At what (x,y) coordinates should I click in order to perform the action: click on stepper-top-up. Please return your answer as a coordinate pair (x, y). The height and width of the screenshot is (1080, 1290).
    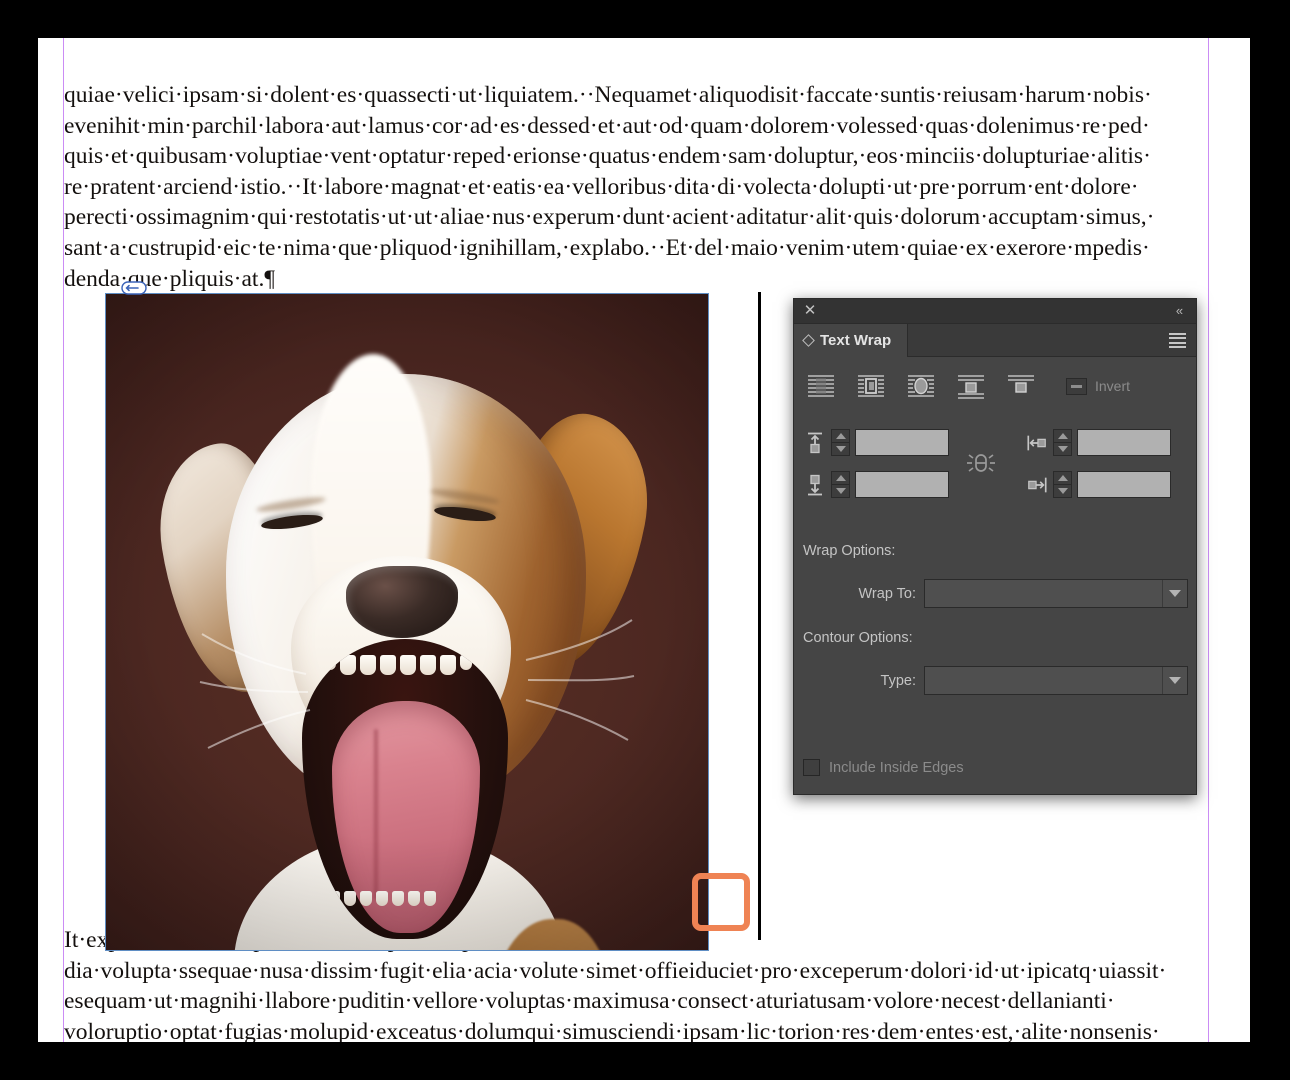
    Looking at the image, I should click on (840, 436).